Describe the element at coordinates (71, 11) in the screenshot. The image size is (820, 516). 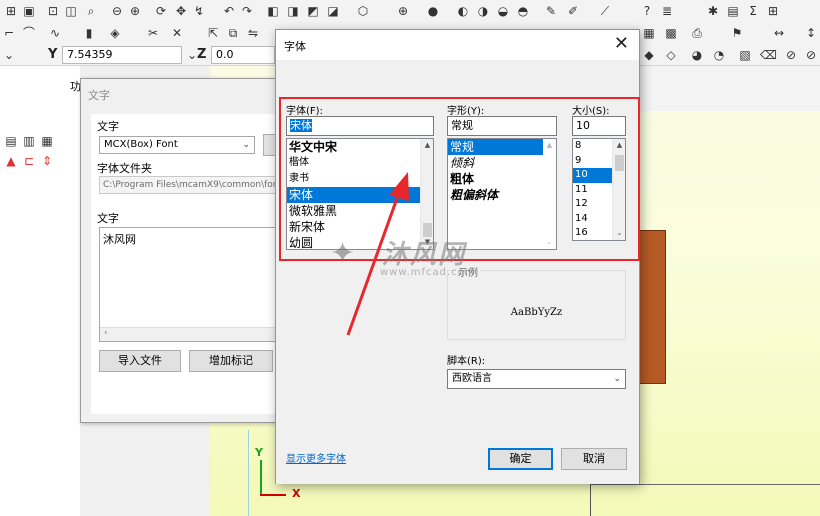
I see `zoom-box-icon: ◫` at that location.